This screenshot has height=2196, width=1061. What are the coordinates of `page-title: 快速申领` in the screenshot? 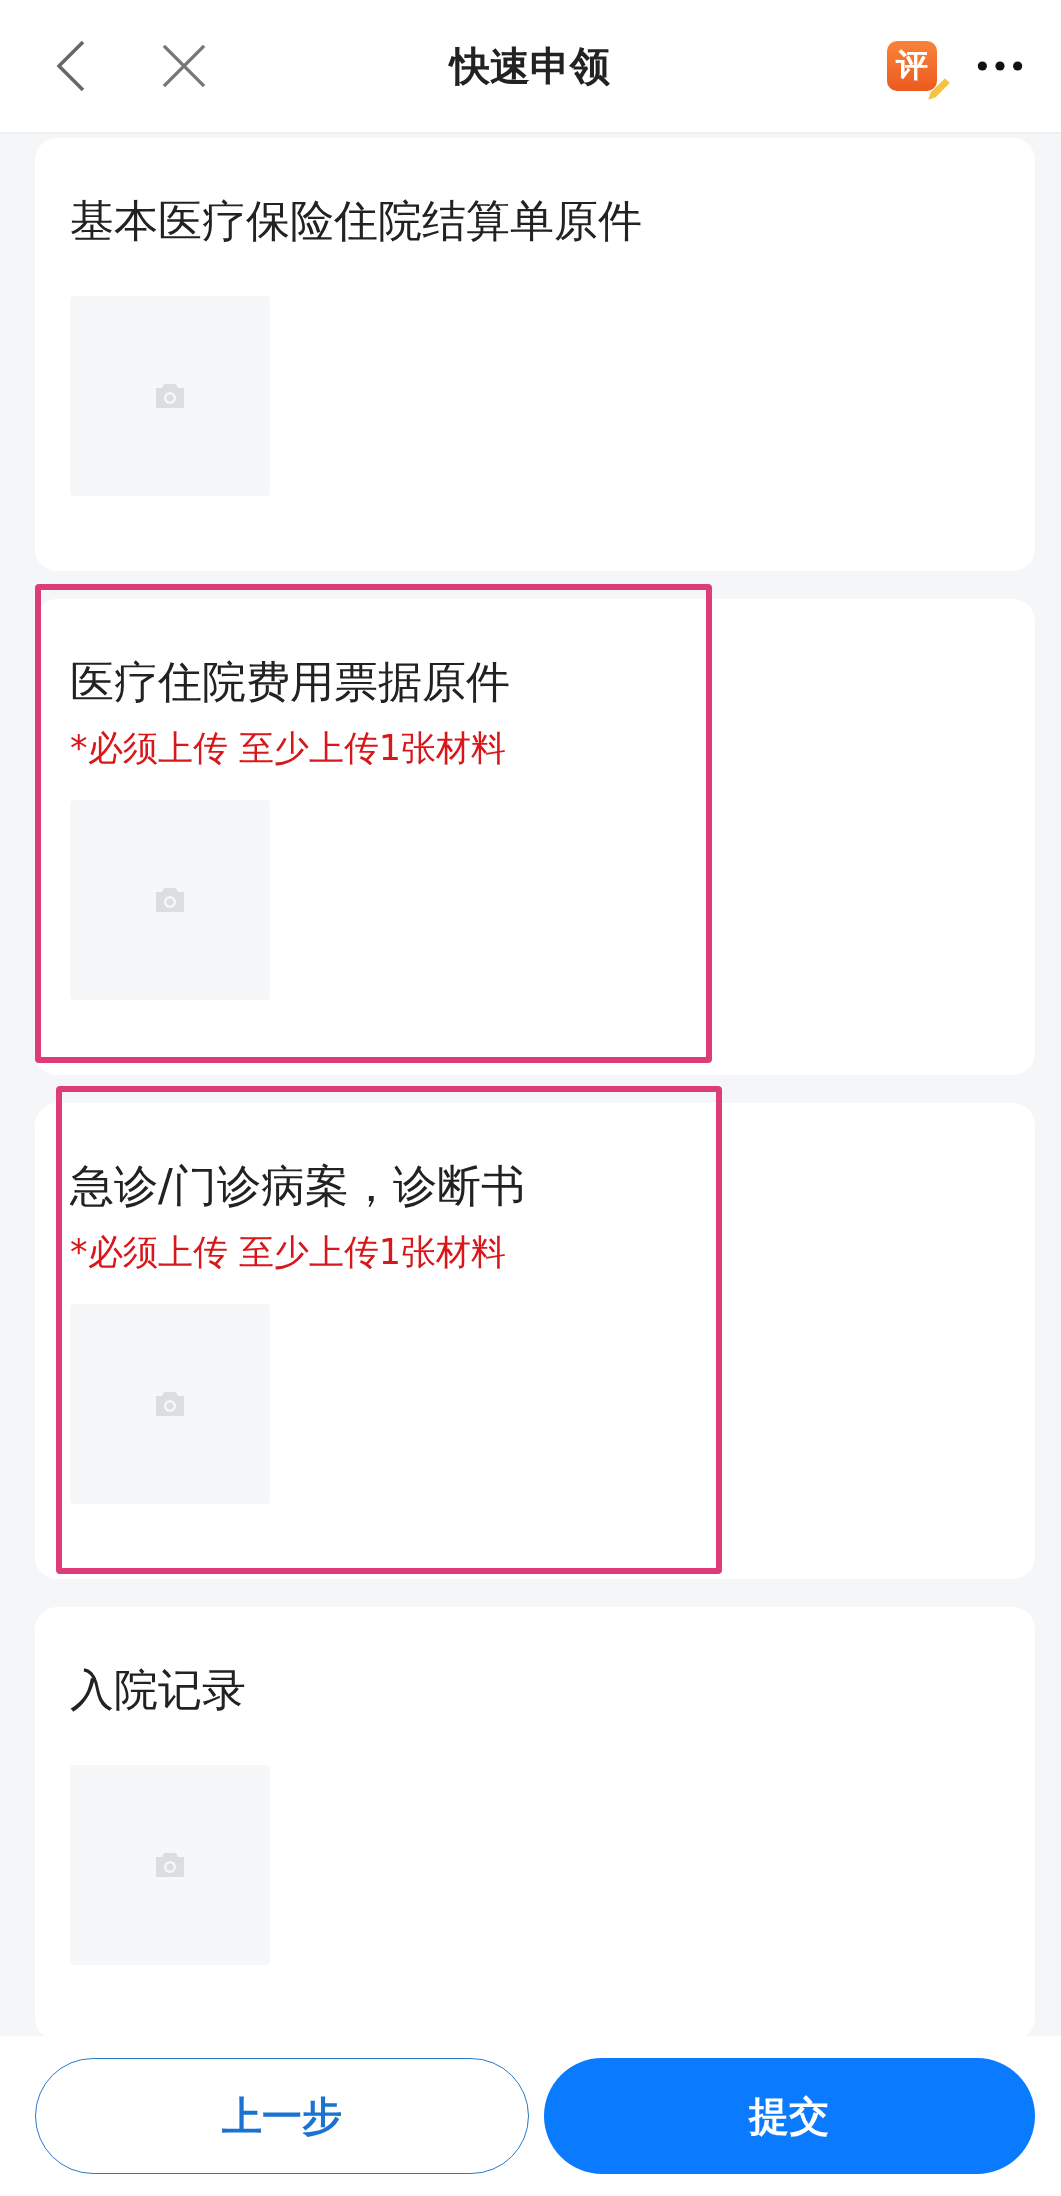 It's located at (529, 66).